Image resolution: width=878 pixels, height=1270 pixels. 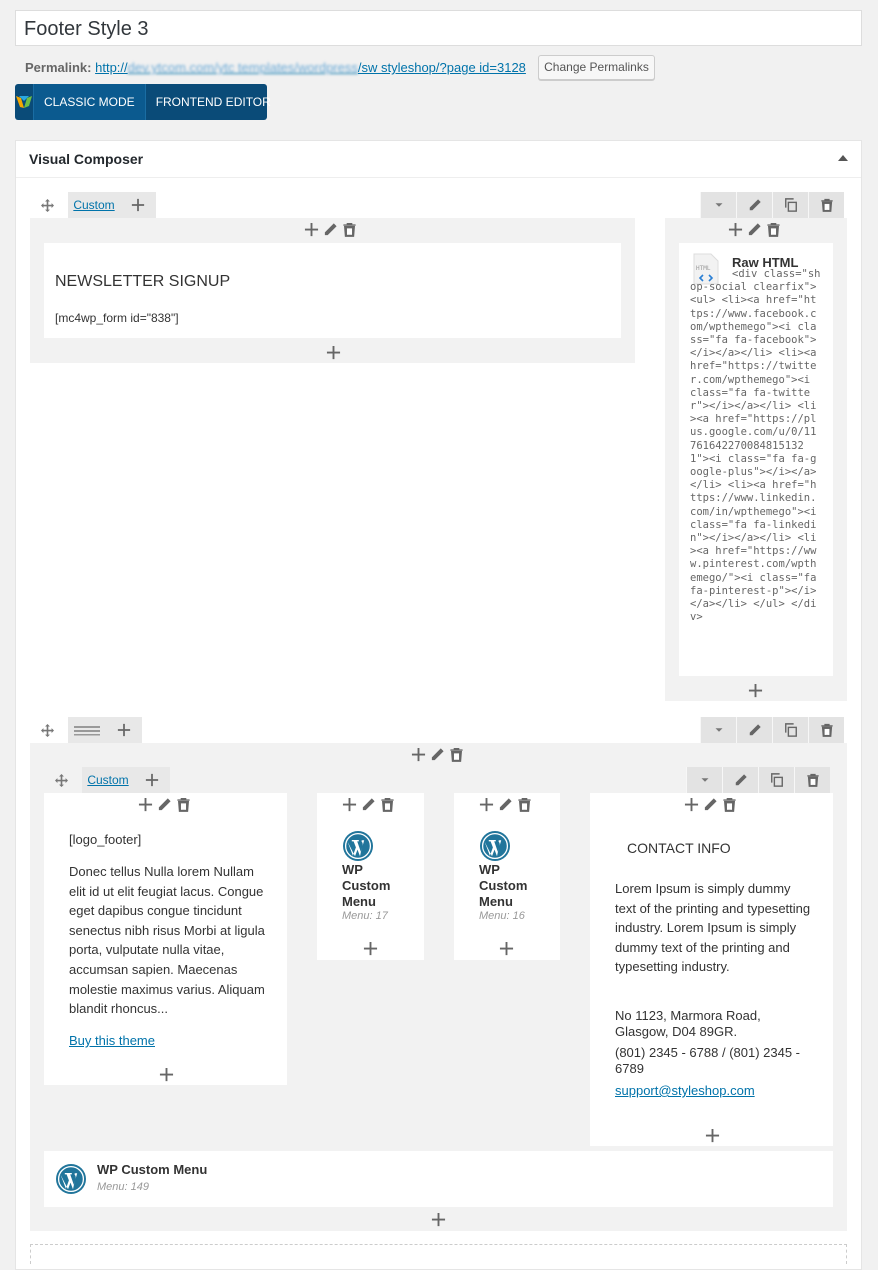 What do you see at coordinates (94, 205) in the screenshot?
I see `row1-tab-custom: Custom` at bounding box center [94, 205].